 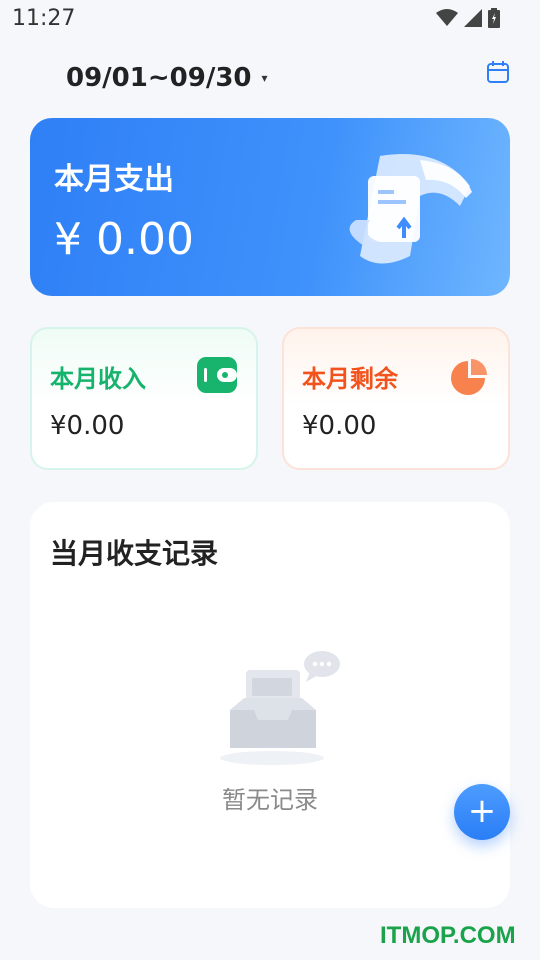 I want to click on remaining-title: 本月剩余, so click(x=350, y=379).